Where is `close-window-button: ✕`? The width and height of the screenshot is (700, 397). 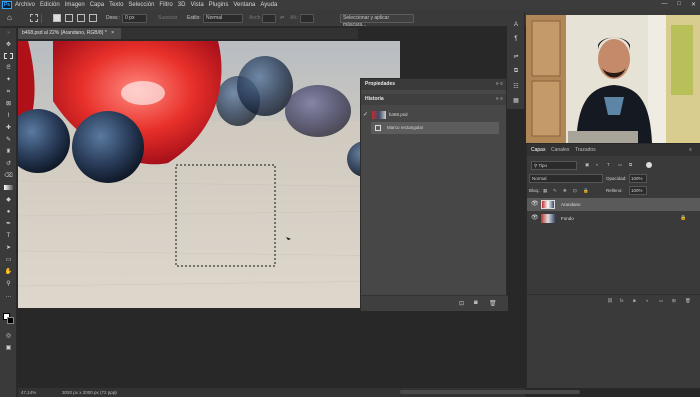 close-window-button: ✕ is located at coordinates (693, 4).